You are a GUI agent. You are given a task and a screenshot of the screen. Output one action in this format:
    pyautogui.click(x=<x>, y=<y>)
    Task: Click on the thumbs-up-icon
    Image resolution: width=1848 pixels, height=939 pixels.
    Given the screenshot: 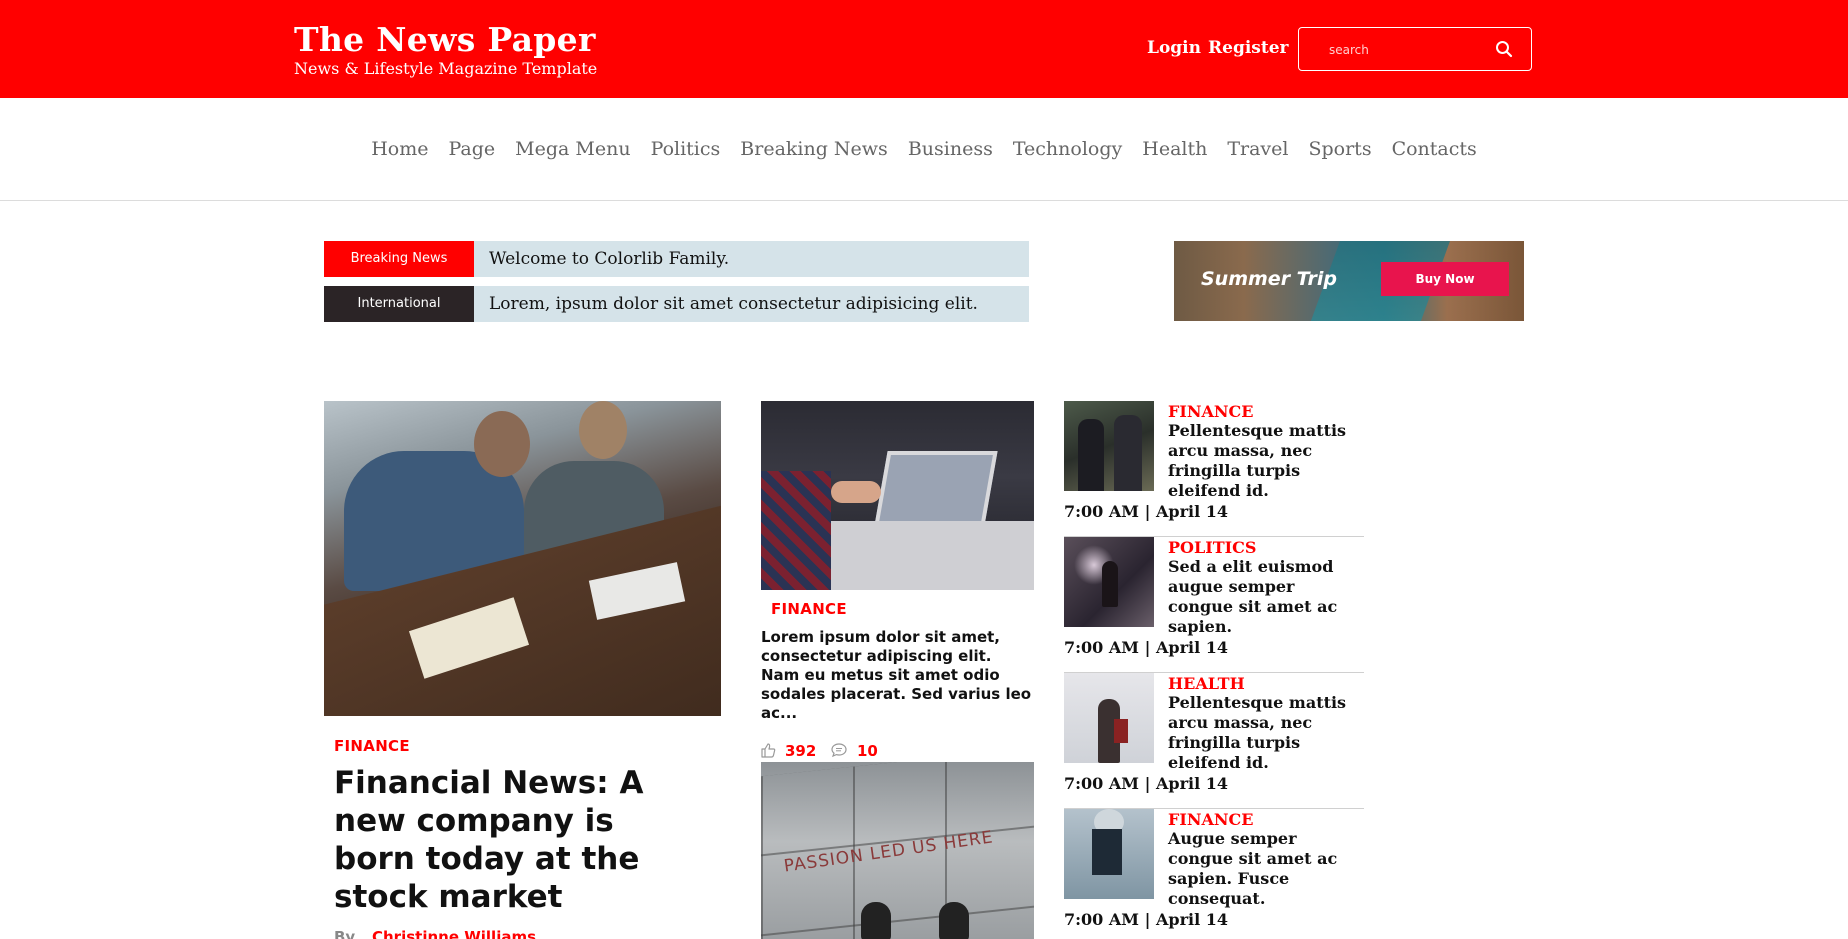 What is the action you would take?
    pyautogui.click(x=768, y=750)
    